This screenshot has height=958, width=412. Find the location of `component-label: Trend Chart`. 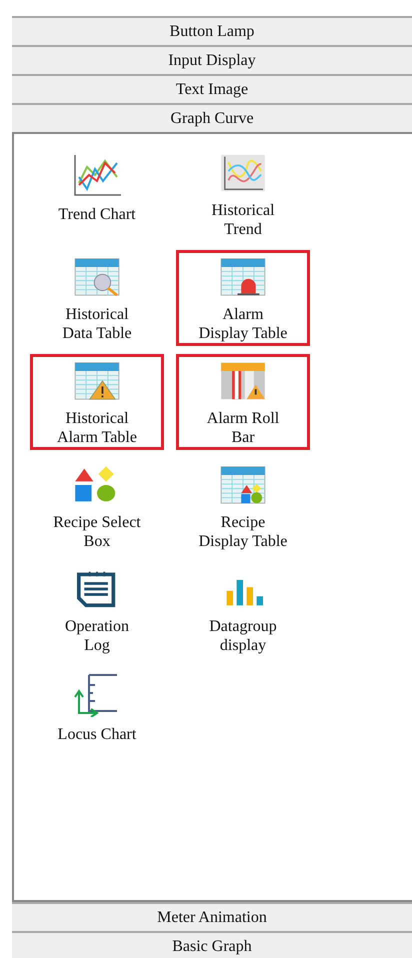

component-label: Trend Chart is located at coordinates (97, 214).